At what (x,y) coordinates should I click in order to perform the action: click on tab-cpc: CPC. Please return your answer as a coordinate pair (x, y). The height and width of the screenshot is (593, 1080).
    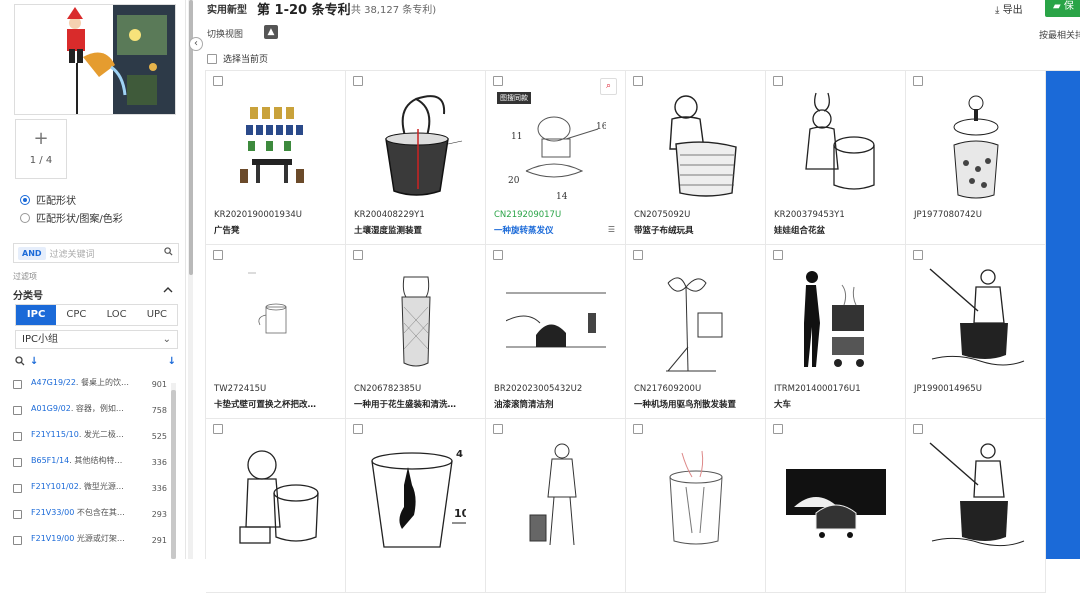
    Looking at the image, I should click on (76, 315).